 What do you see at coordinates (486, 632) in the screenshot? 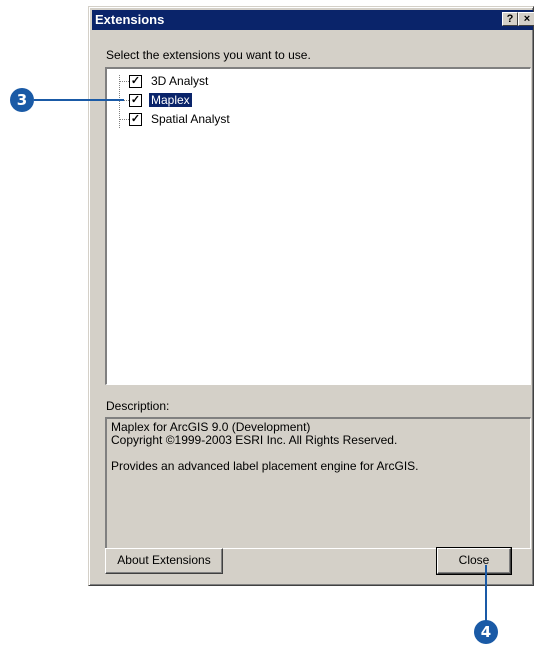
I see `step-4-callout: 4` at bounding box center [486, 632].